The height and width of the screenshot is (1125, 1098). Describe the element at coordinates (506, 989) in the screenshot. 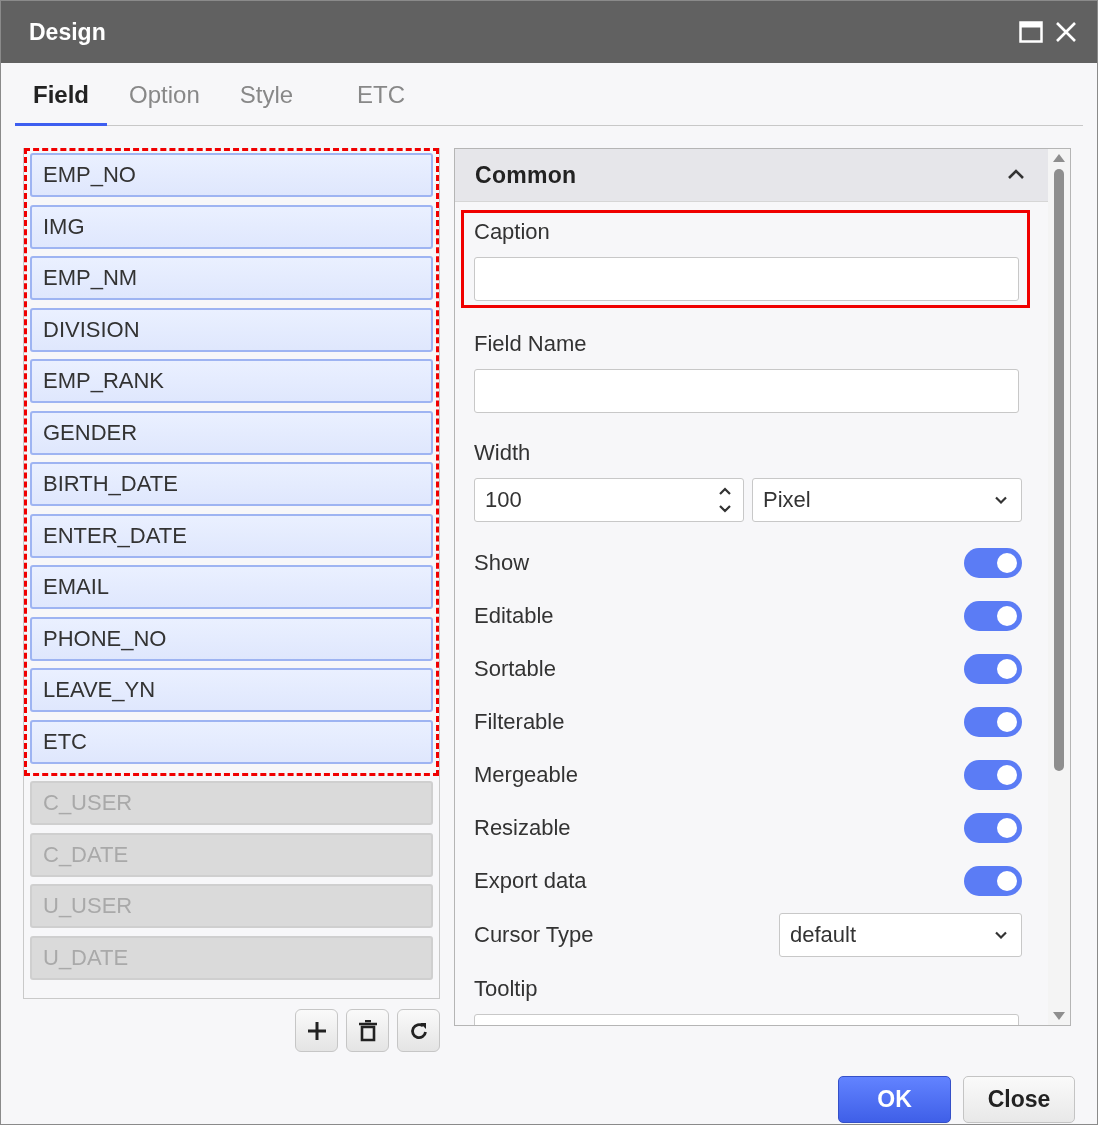

I see `field-label: Tooltip` at that location.